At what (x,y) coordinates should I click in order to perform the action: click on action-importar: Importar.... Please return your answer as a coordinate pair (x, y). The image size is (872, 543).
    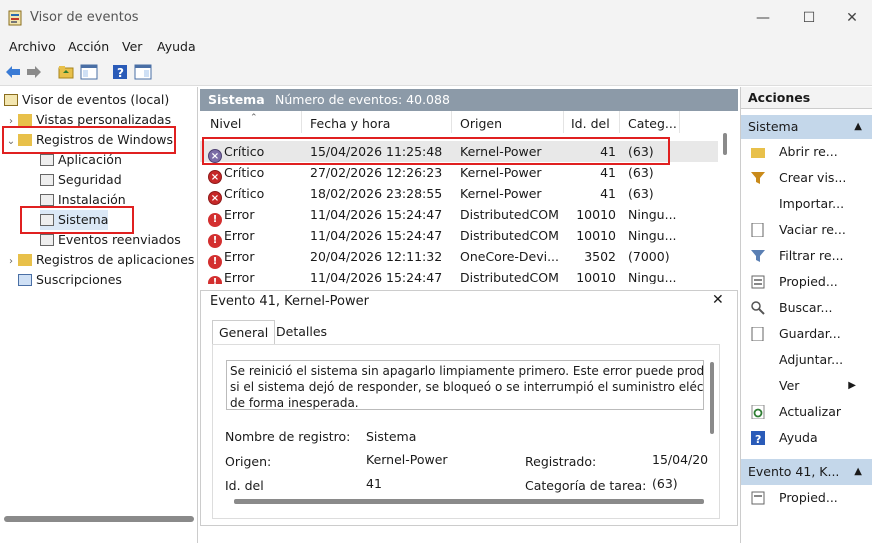
    Looking at the image, I should click on (806, 204).